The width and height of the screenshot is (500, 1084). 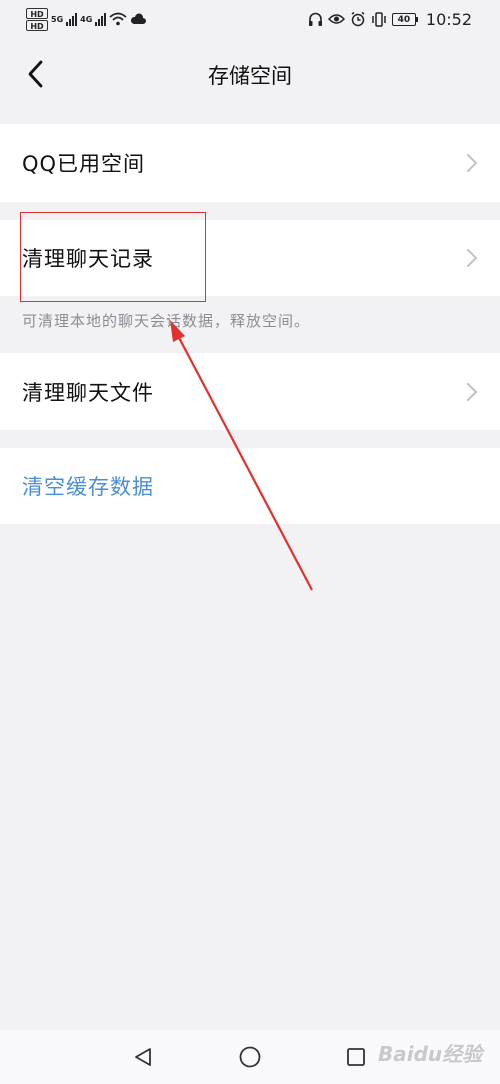 I want to click on circle-home-icon, so click(x=250, y=1057).